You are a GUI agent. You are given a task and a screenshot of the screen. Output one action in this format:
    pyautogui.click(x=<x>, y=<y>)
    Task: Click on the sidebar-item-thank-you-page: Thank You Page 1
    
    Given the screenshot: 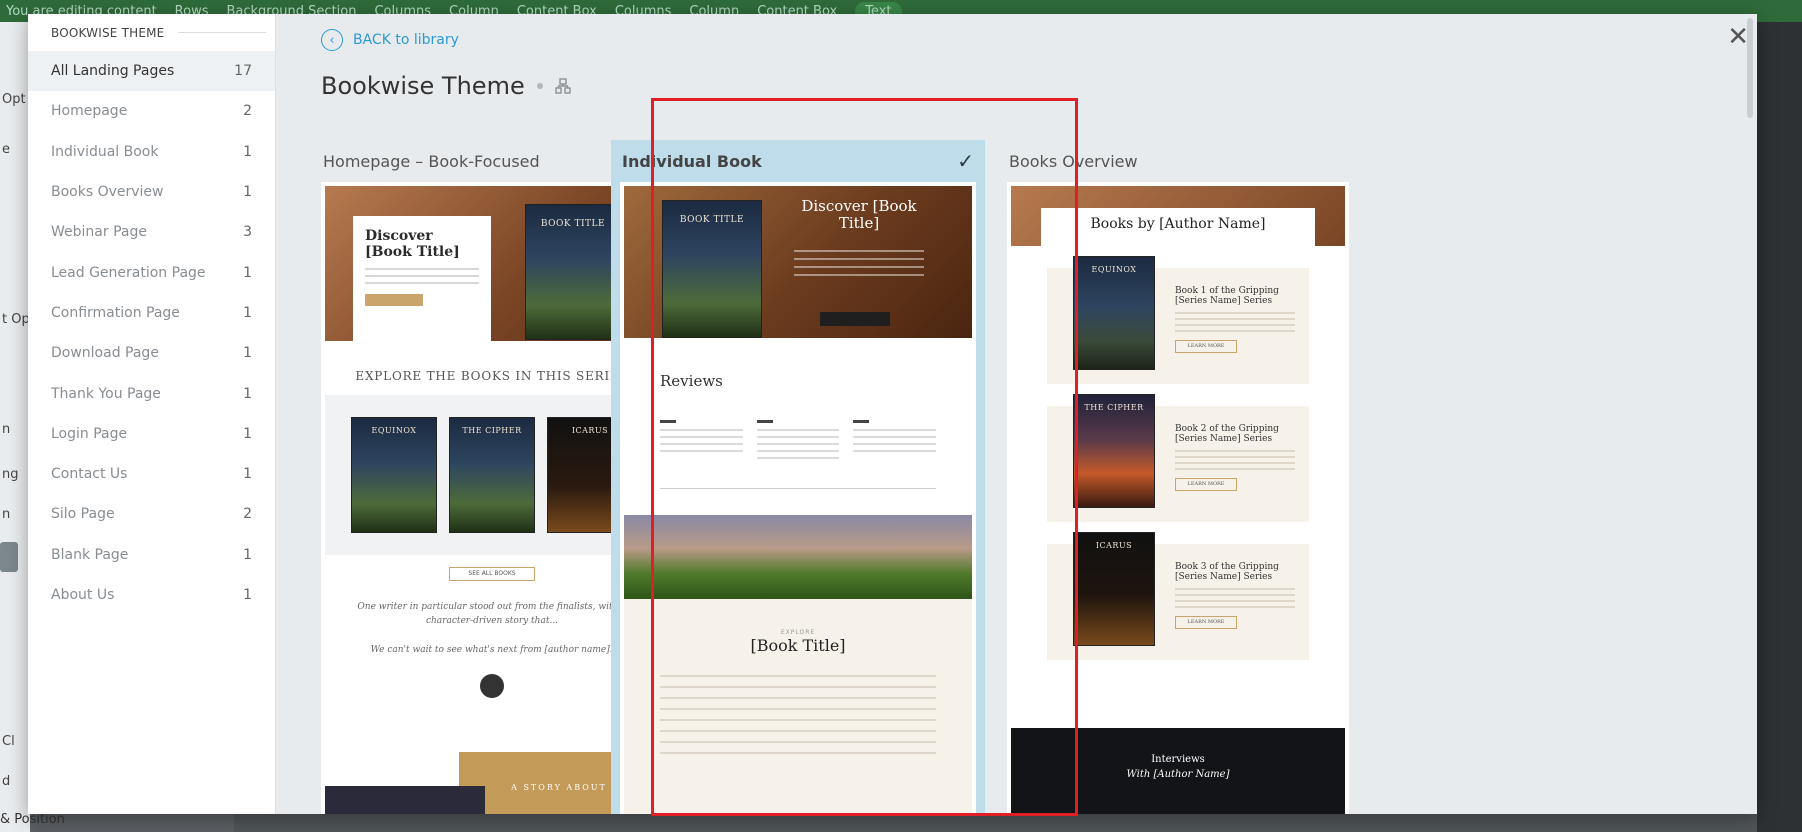 What is the action you would take?
    pyautogui.click(x=151, y=393)
    